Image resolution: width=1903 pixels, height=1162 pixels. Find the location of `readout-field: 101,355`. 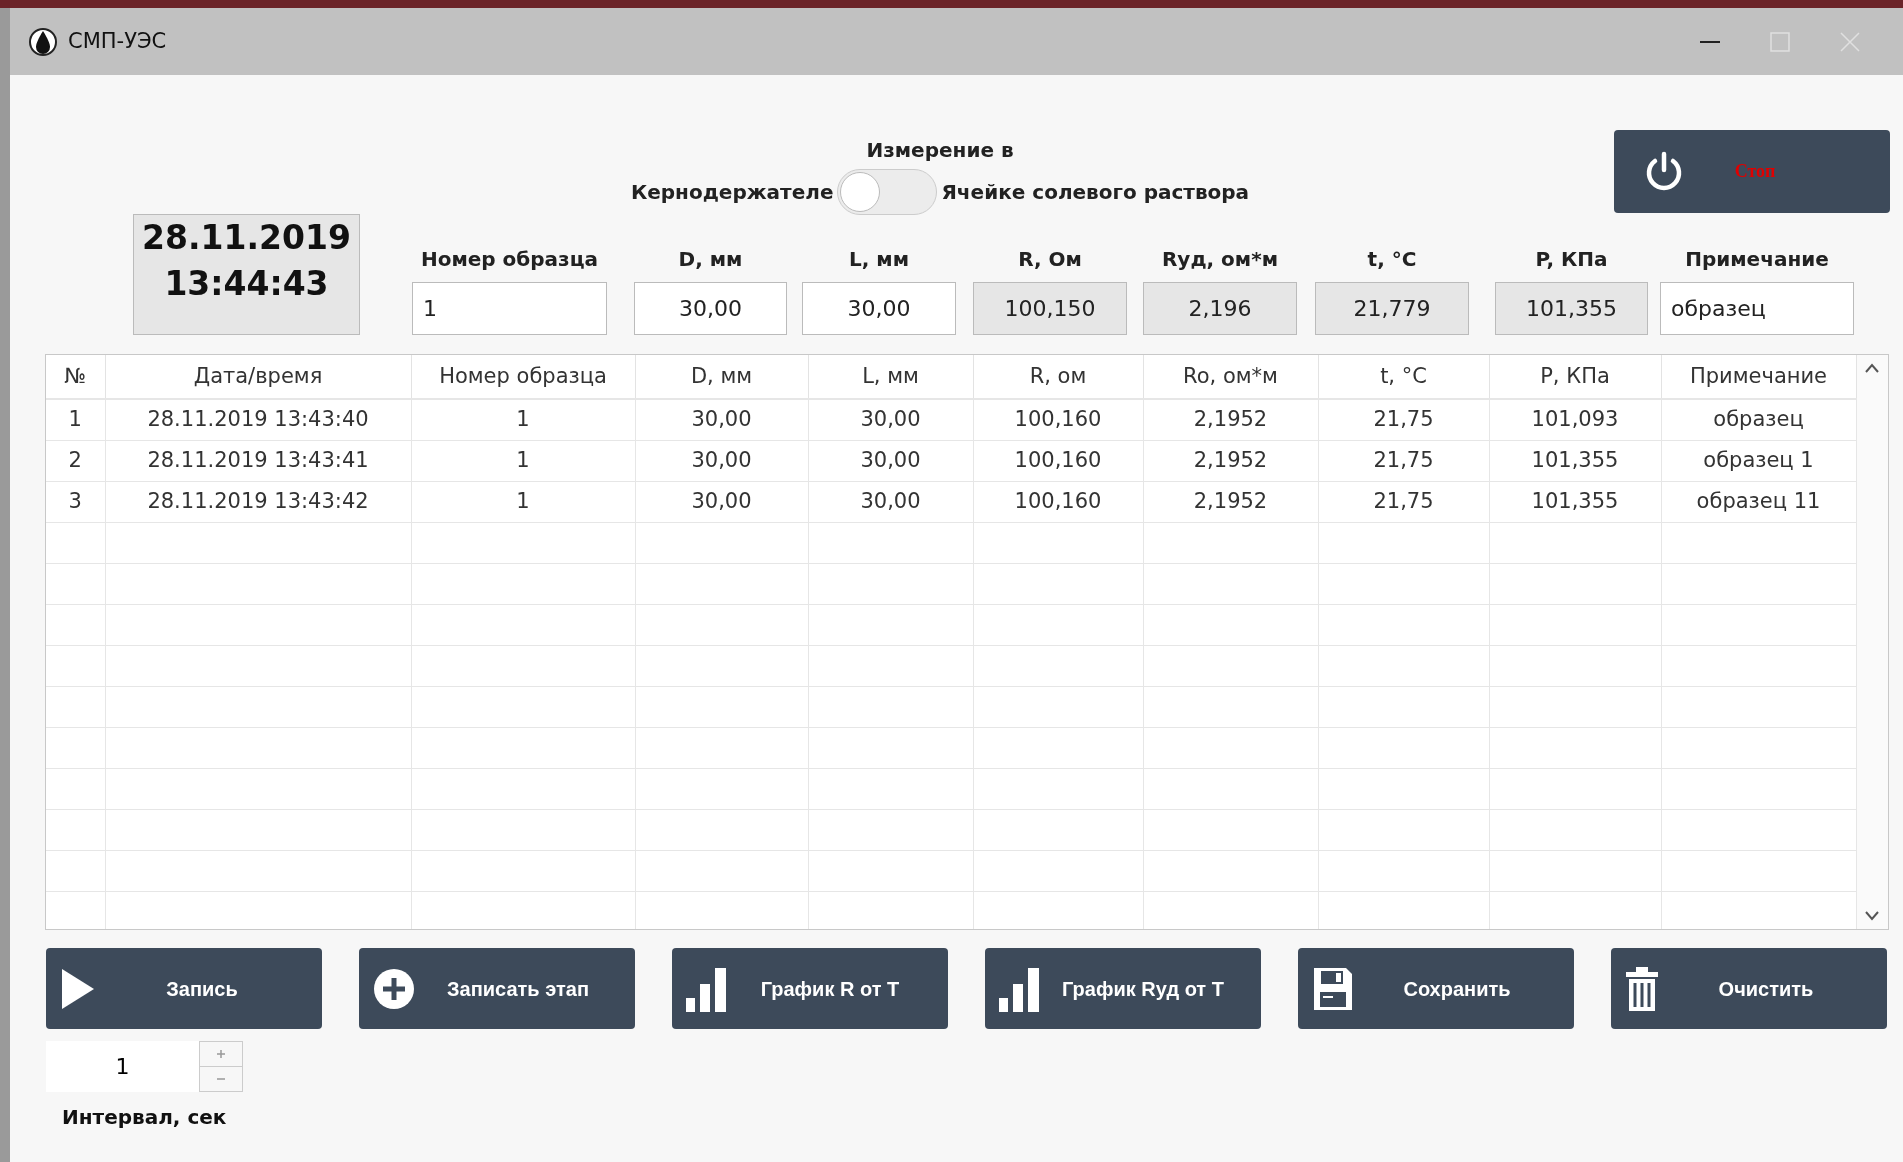

readout-field: 101,355 is located at coordinates (1571, 308).